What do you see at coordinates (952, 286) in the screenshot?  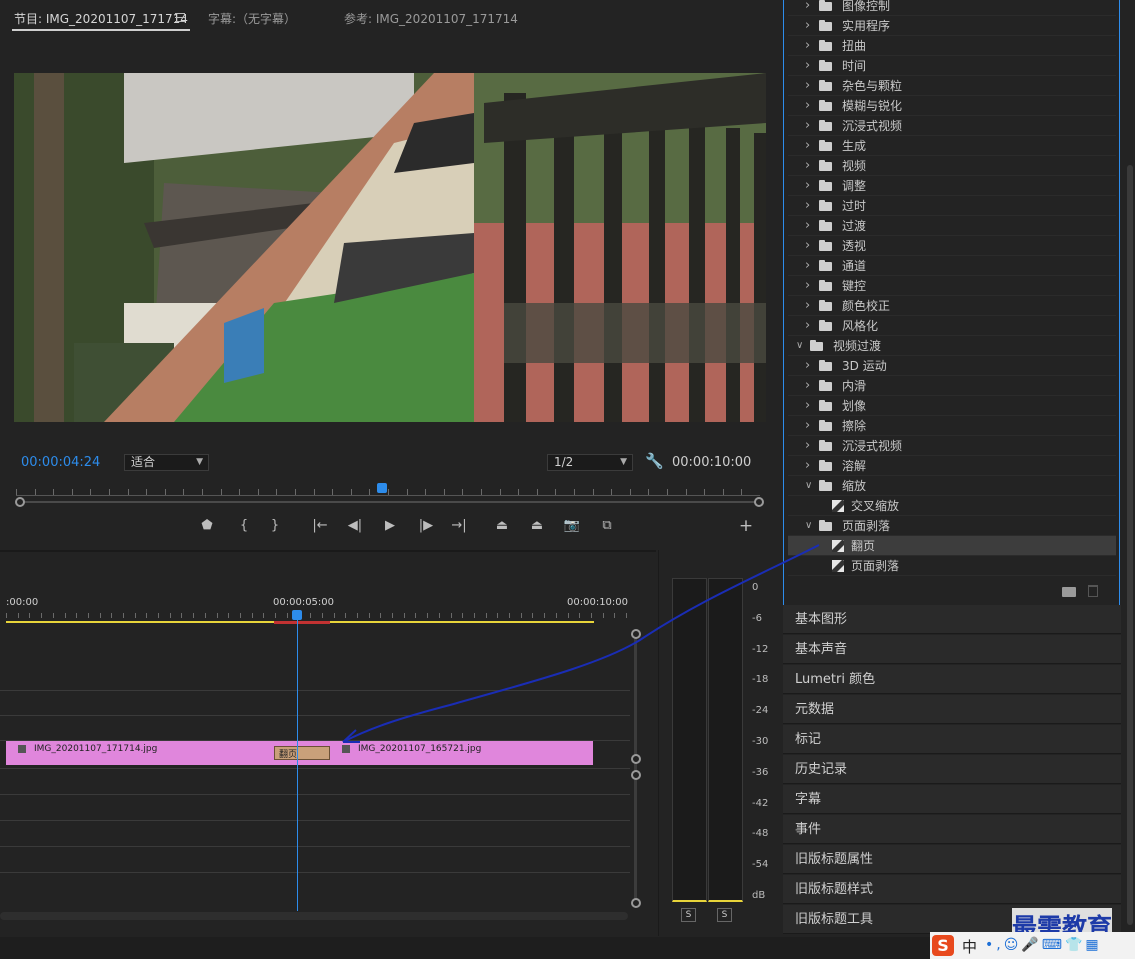 I see `effect-folder: › 键控` at bounding box center [952, 286].